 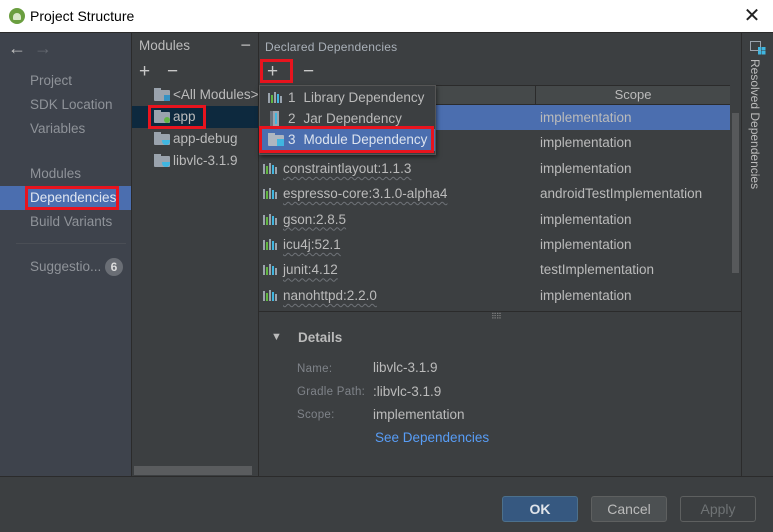 I want to click on all-modules-folder-icon, so click(x=162, y=94).